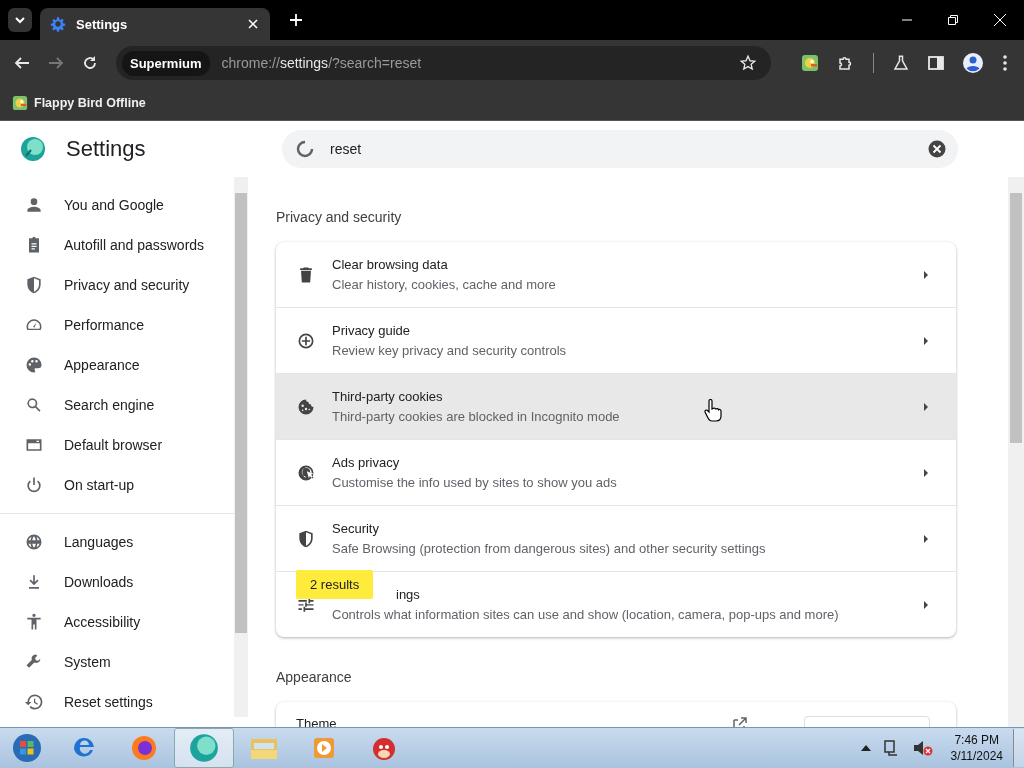 This screenshot has width=1024, height=768. I want to click on tab-title: Settings, so click(102, 24).